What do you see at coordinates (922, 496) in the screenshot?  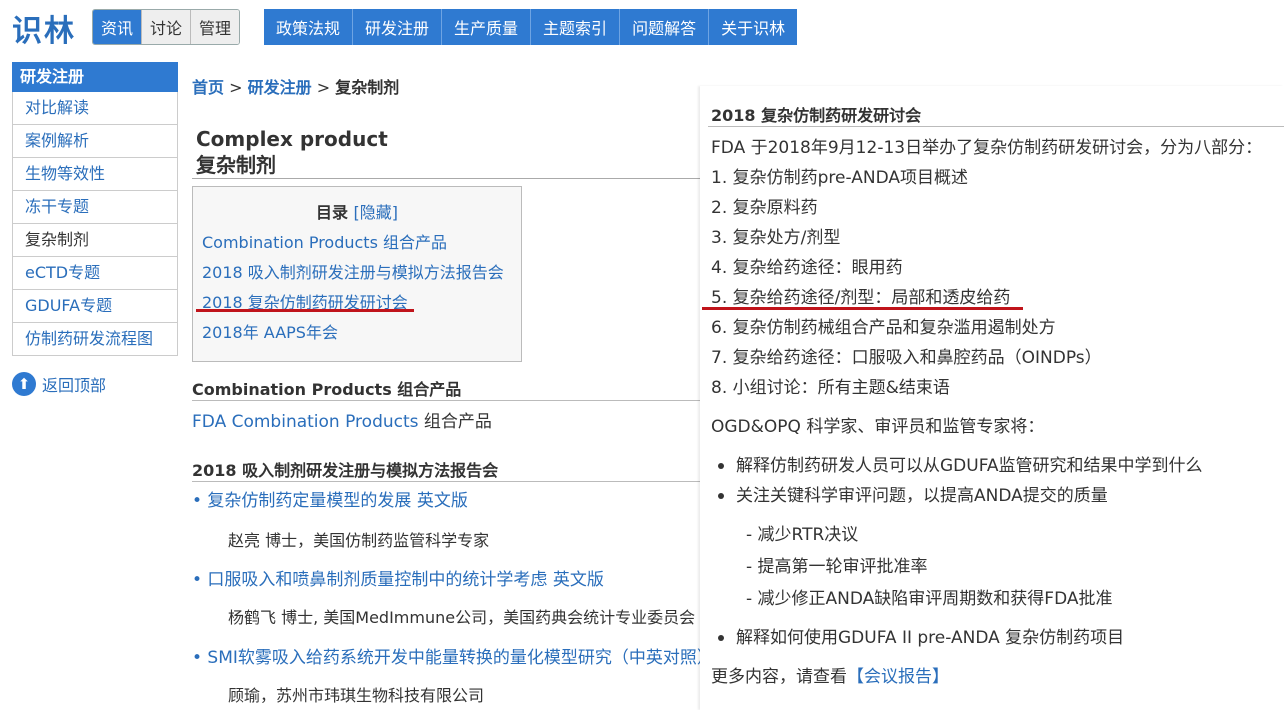 I see `bullet-text: 关注关键科学审评问题，以提高ANDA提交的质量` at bounding box center [922, 496].